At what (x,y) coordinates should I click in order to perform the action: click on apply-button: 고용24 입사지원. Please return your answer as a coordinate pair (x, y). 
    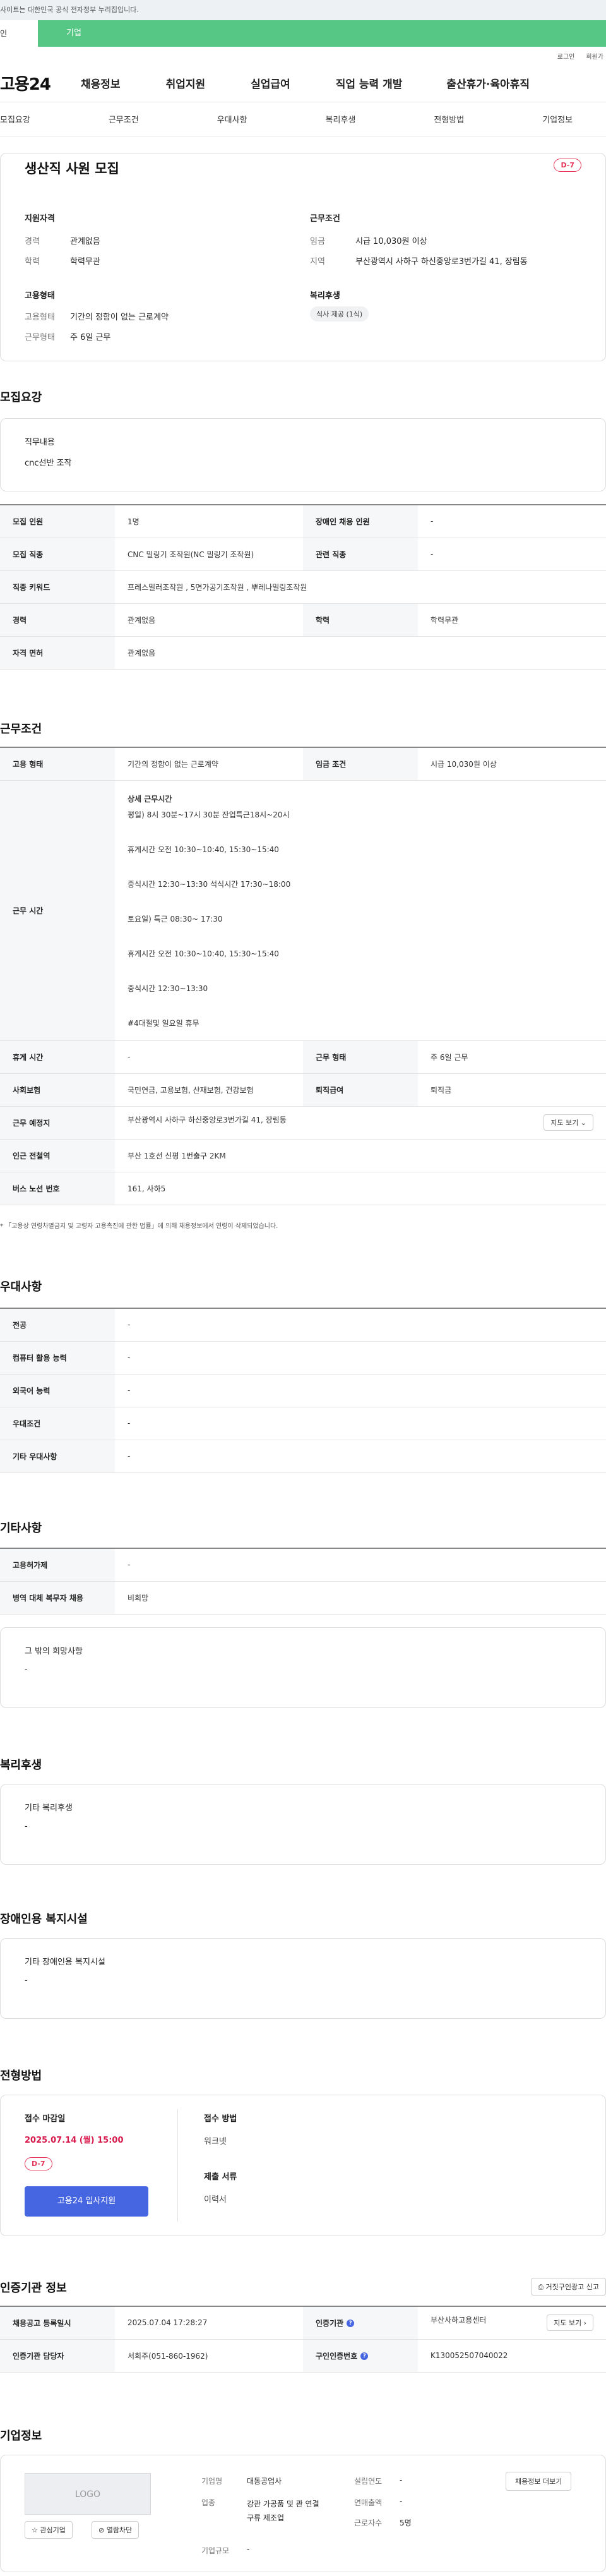
    Looking at the image, I should click on (86, 2201).